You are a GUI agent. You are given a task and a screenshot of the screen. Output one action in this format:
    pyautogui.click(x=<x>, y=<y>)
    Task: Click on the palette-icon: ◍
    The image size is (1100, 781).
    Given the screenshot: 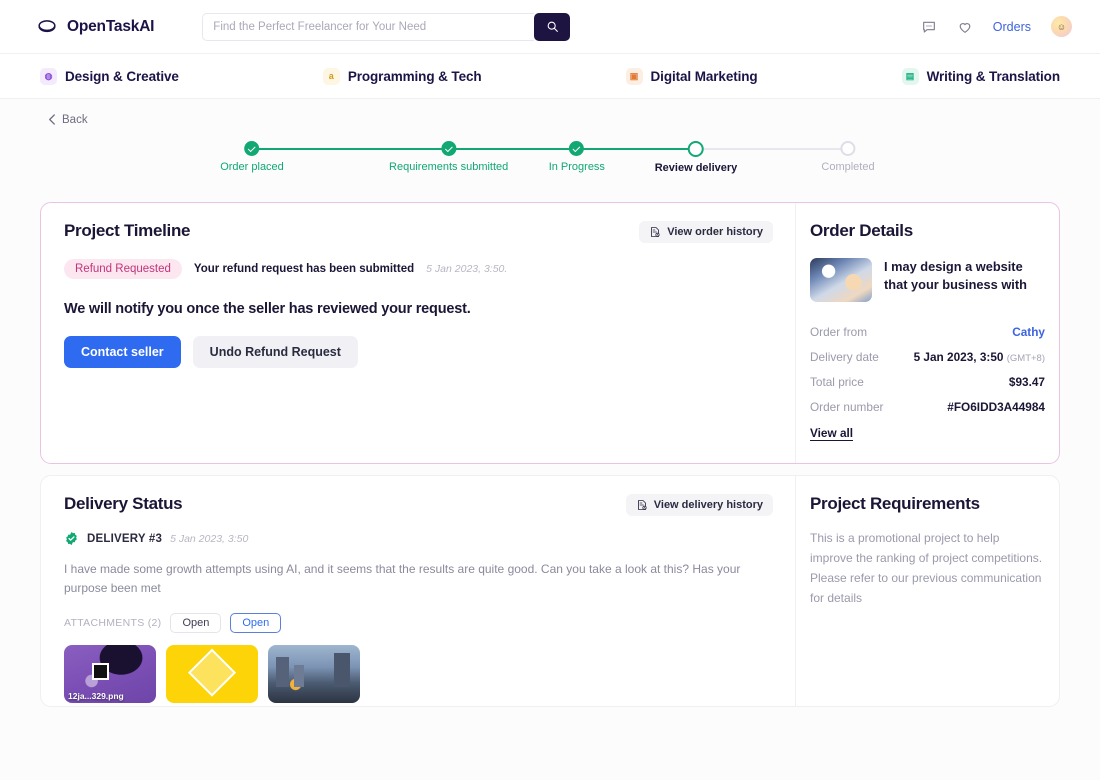 What is the action you would take?
    pyautogui.click(x=48, y=76)
    